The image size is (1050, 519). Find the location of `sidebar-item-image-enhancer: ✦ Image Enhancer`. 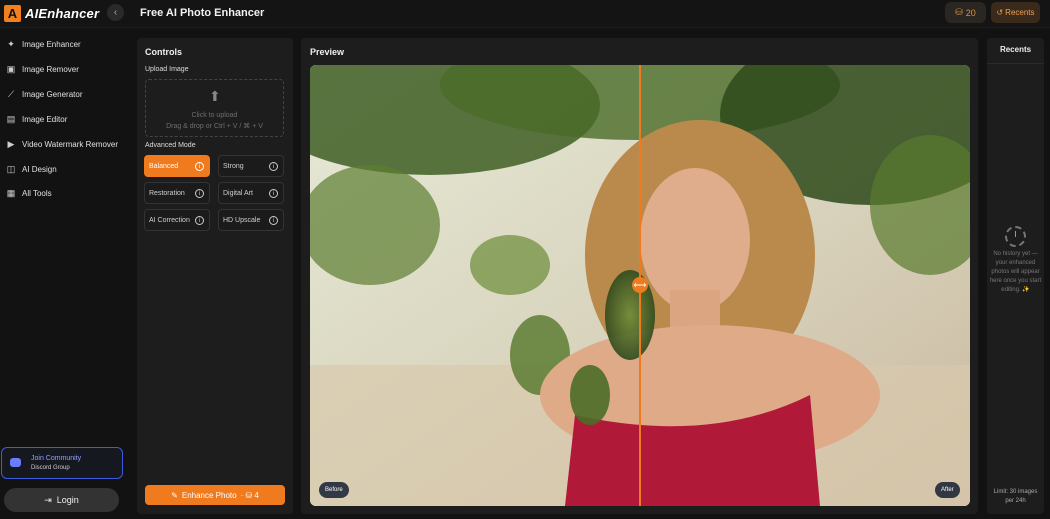

sidebar-item-image-enhancer: ✦ Image Enhancer is located at coordinates (43, 44).